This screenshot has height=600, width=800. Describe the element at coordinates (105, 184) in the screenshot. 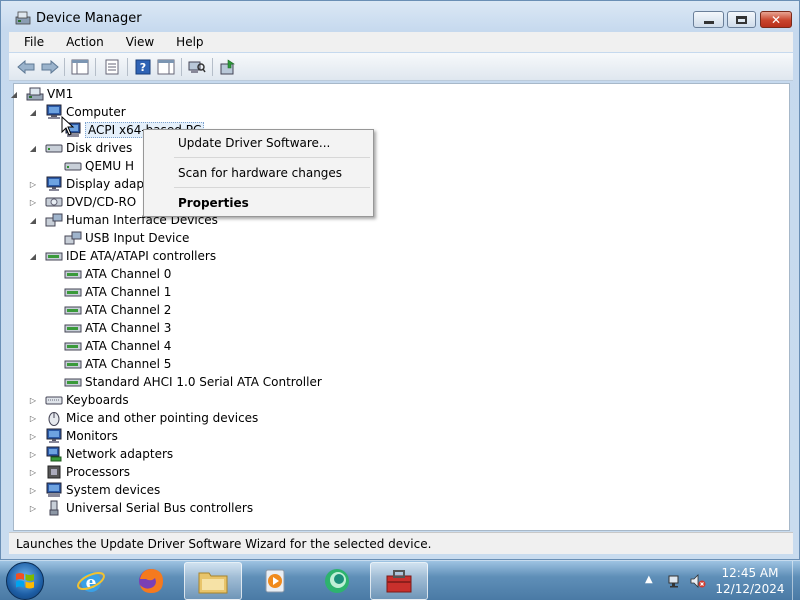

I see `tree-node-label: Display adap` at that location.